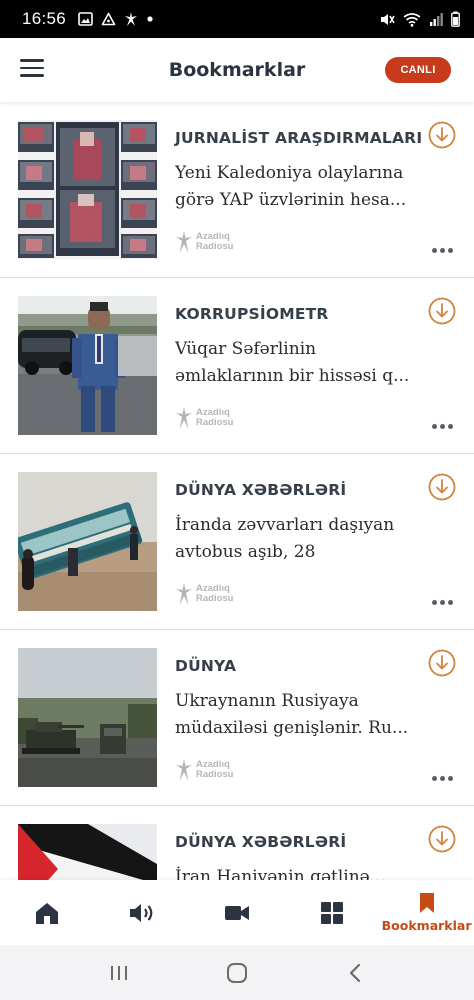  What do you see at coordinates (206, 666) in the screenshot?
I see `article-category: DÜNYA` at bounding box center [206, 666].